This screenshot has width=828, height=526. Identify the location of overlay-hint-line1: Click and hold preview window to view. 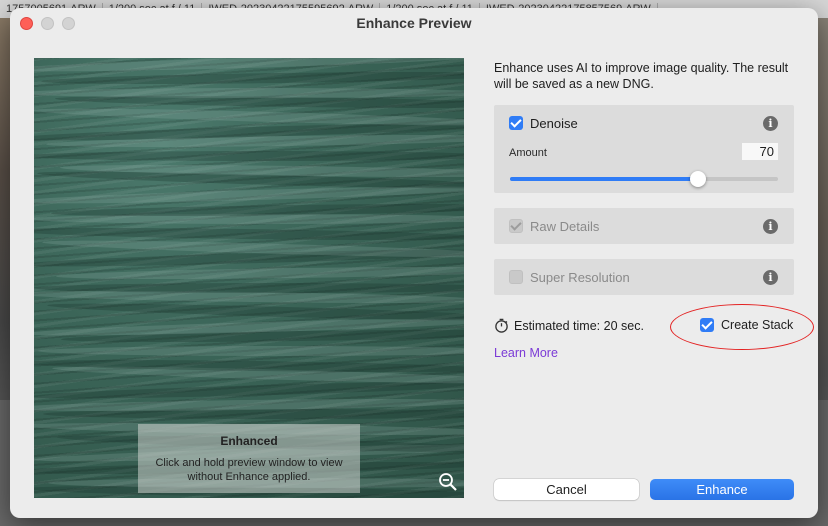
(249, 463).